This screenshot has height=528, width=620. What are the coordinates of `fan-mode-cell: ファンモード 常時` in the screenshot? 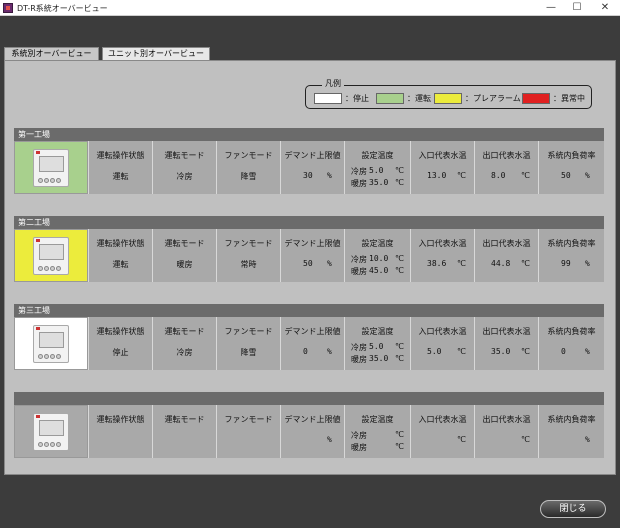 It's located at (248, 255).